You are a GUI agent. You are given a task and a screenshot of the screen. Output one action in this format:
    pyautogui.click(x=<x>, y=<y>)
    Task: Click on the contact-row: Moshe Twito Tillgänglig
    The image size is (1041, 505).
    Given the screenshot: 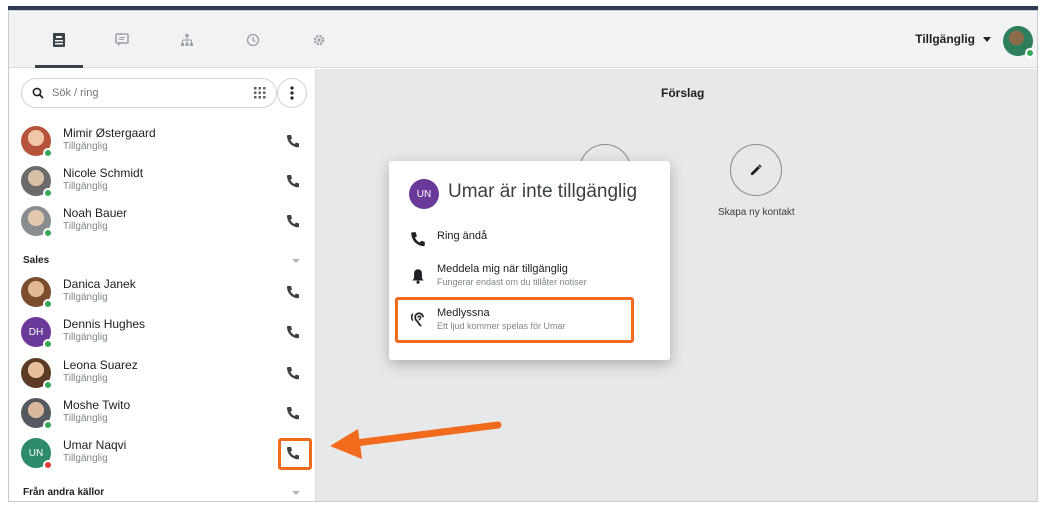 What is the action you would take?
    pyautogui.click(x=162, y=413)
    